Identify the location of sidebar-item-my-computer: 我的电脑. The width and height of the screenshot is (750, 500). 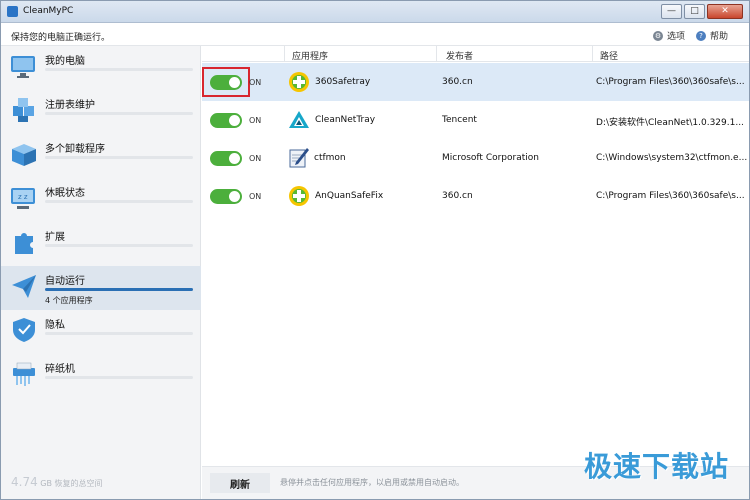
(101, 68).